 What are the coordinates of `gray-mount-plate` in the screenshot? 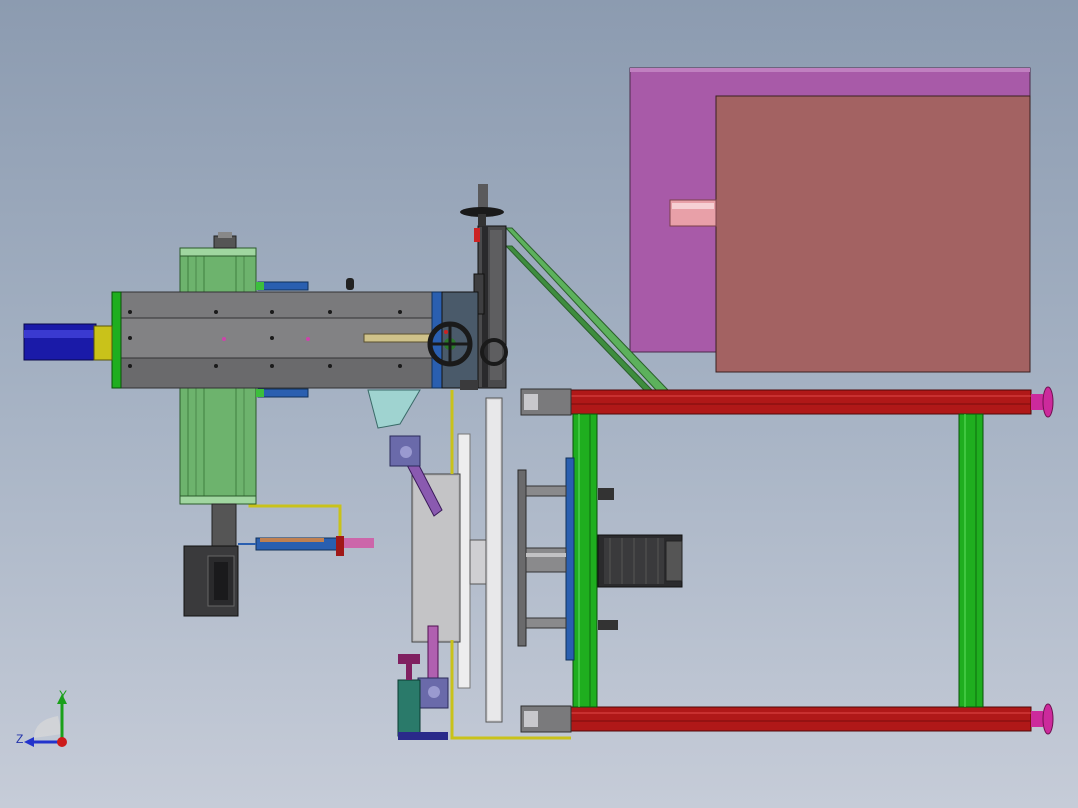 It's located at (522, 558).